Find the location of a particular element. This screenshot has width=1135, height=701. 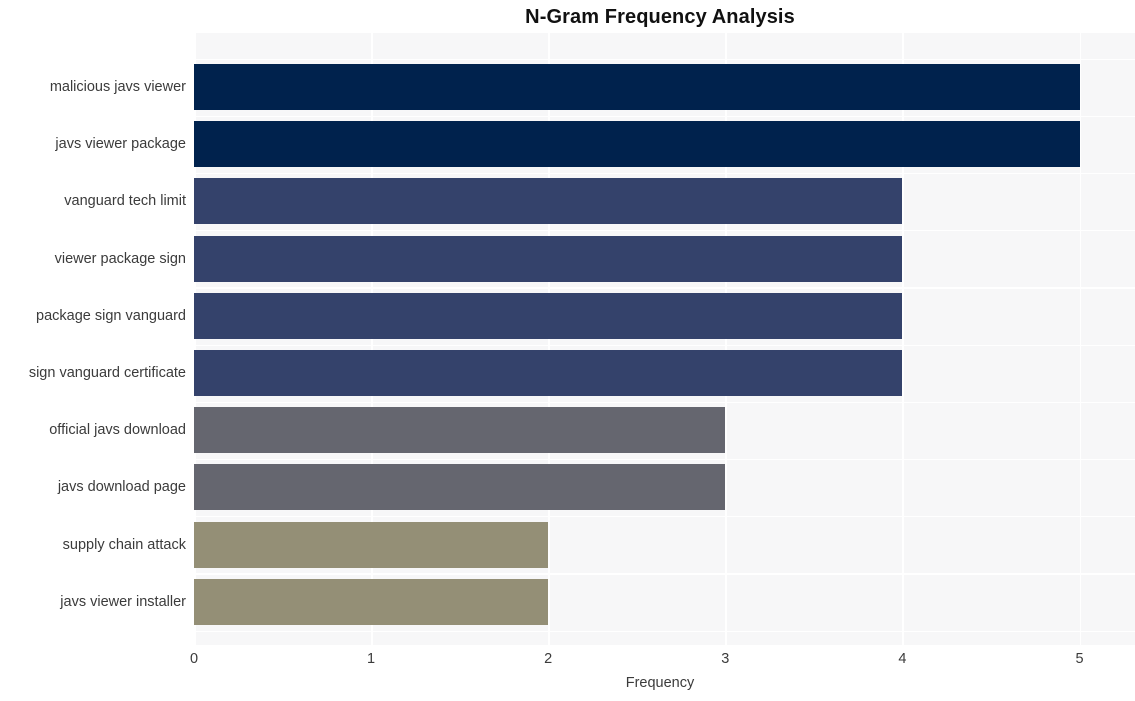

x-tick-label: 5 is located at coordinates (1079, 659).